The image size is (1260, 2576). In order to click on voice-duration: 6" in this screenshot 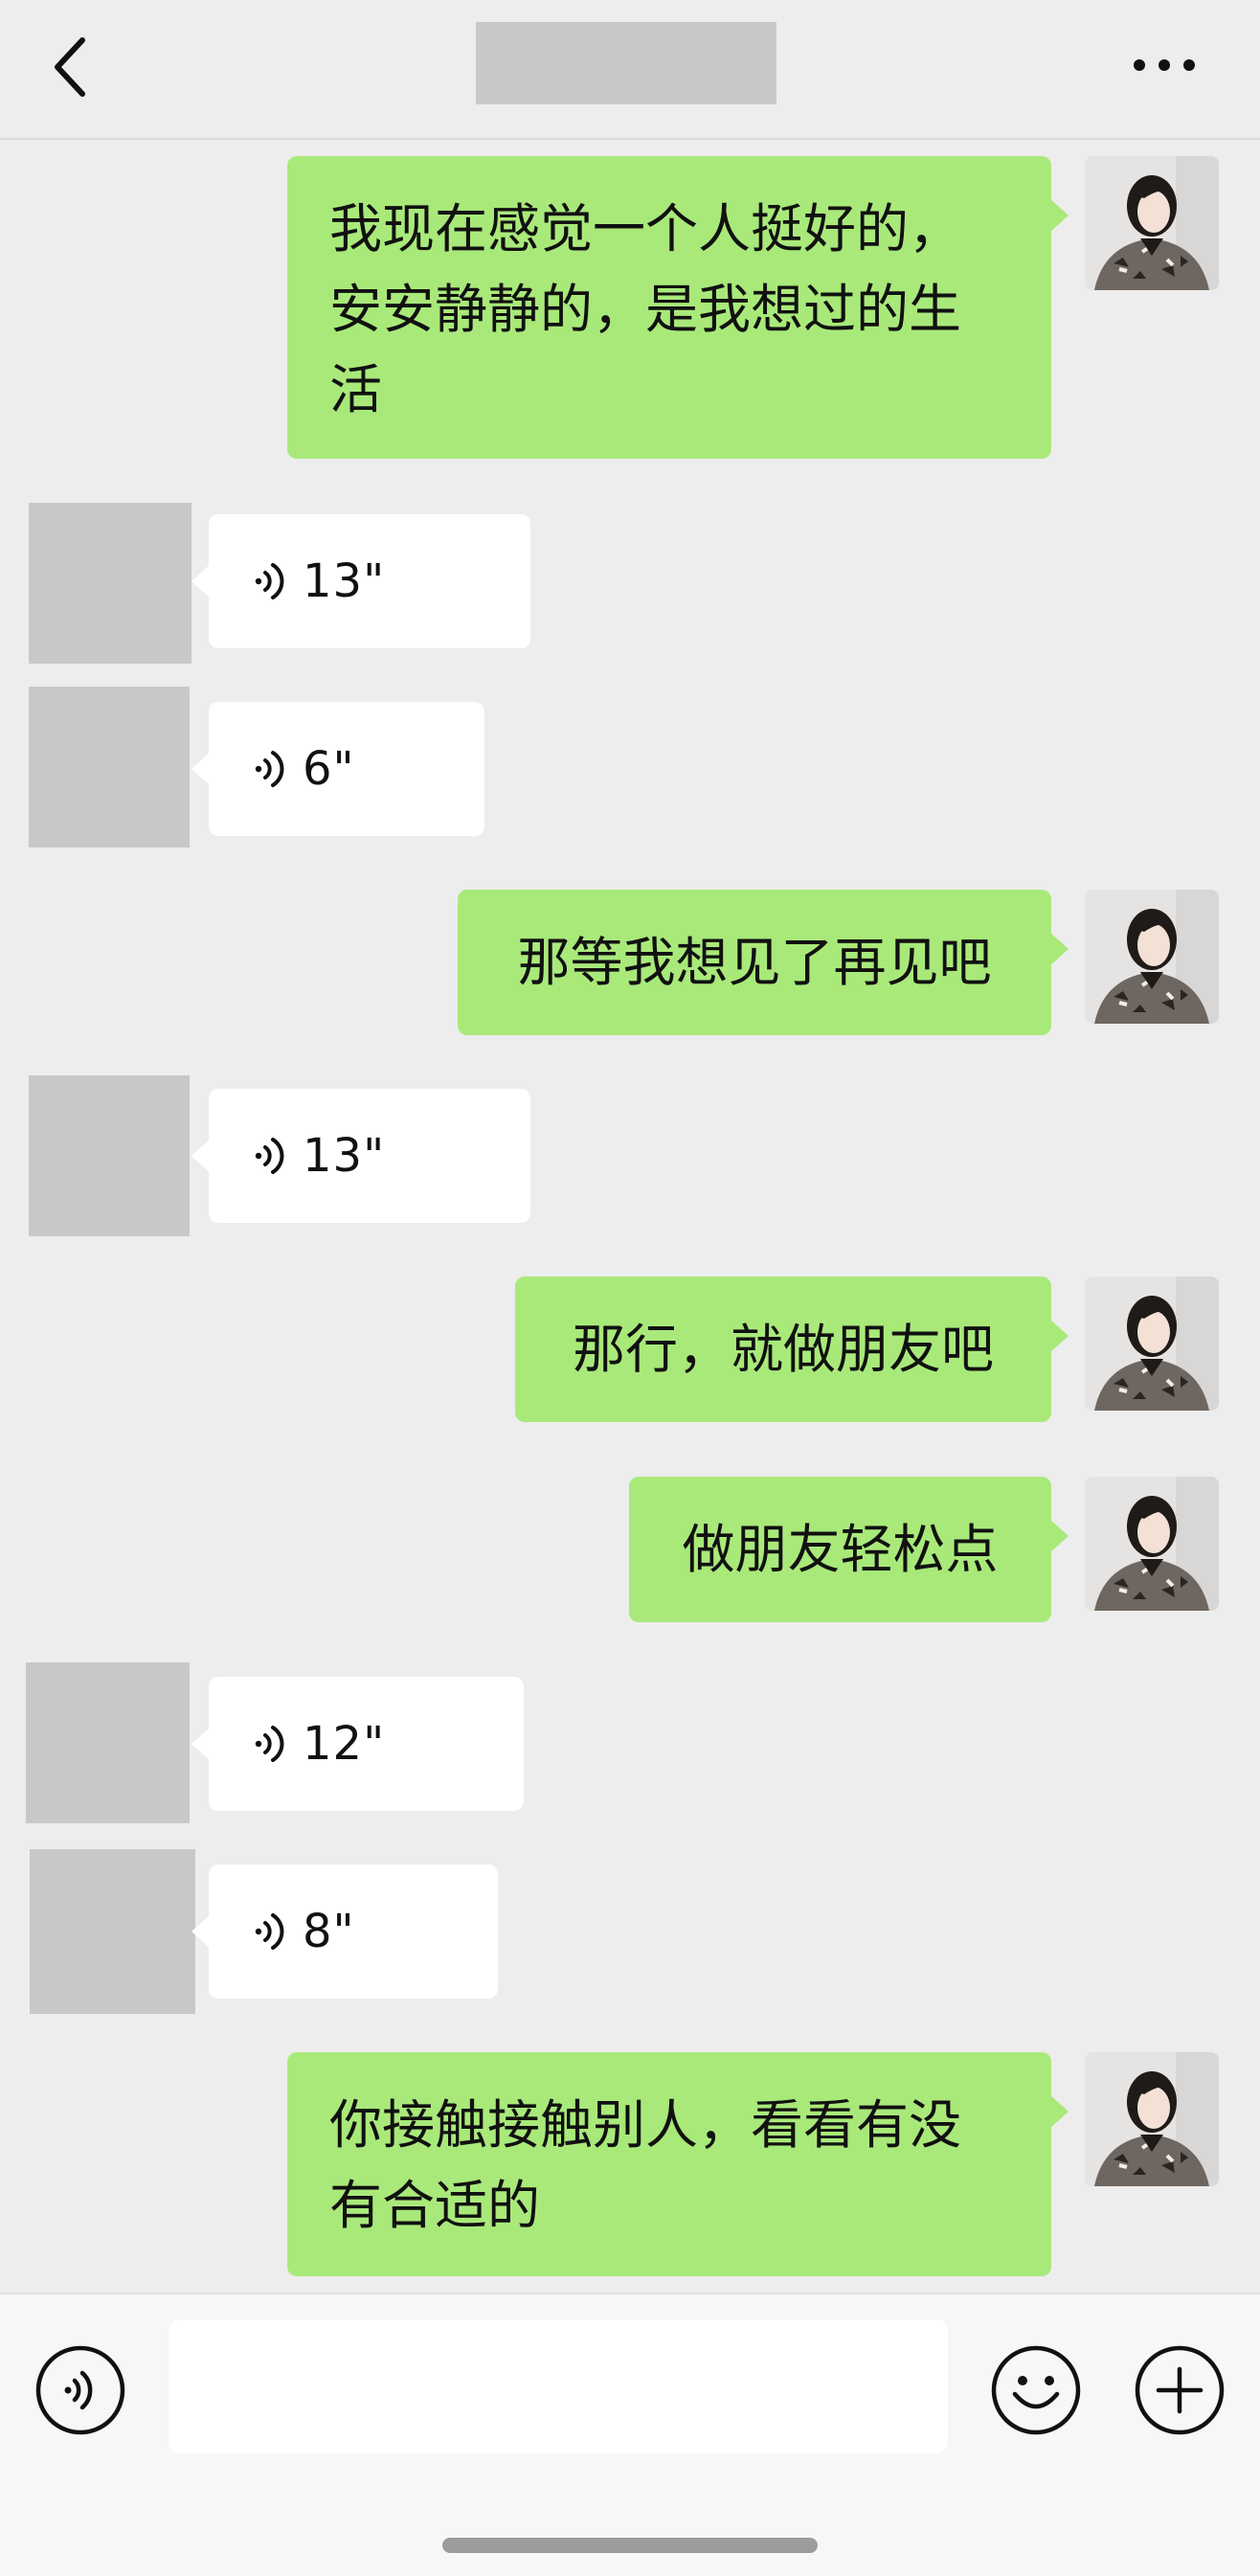, I will do `click(329, 769)`.